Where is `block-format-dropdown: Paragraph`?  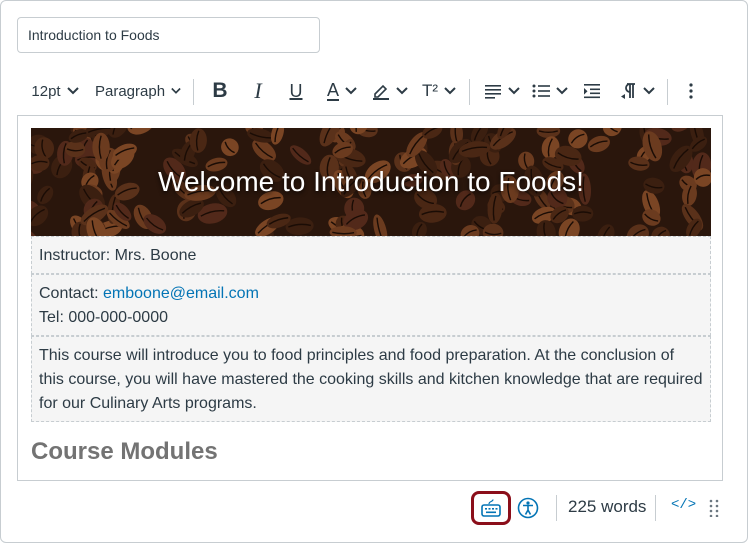 block-format-dropdown: Paragraph is located at coordinates (138, 91).